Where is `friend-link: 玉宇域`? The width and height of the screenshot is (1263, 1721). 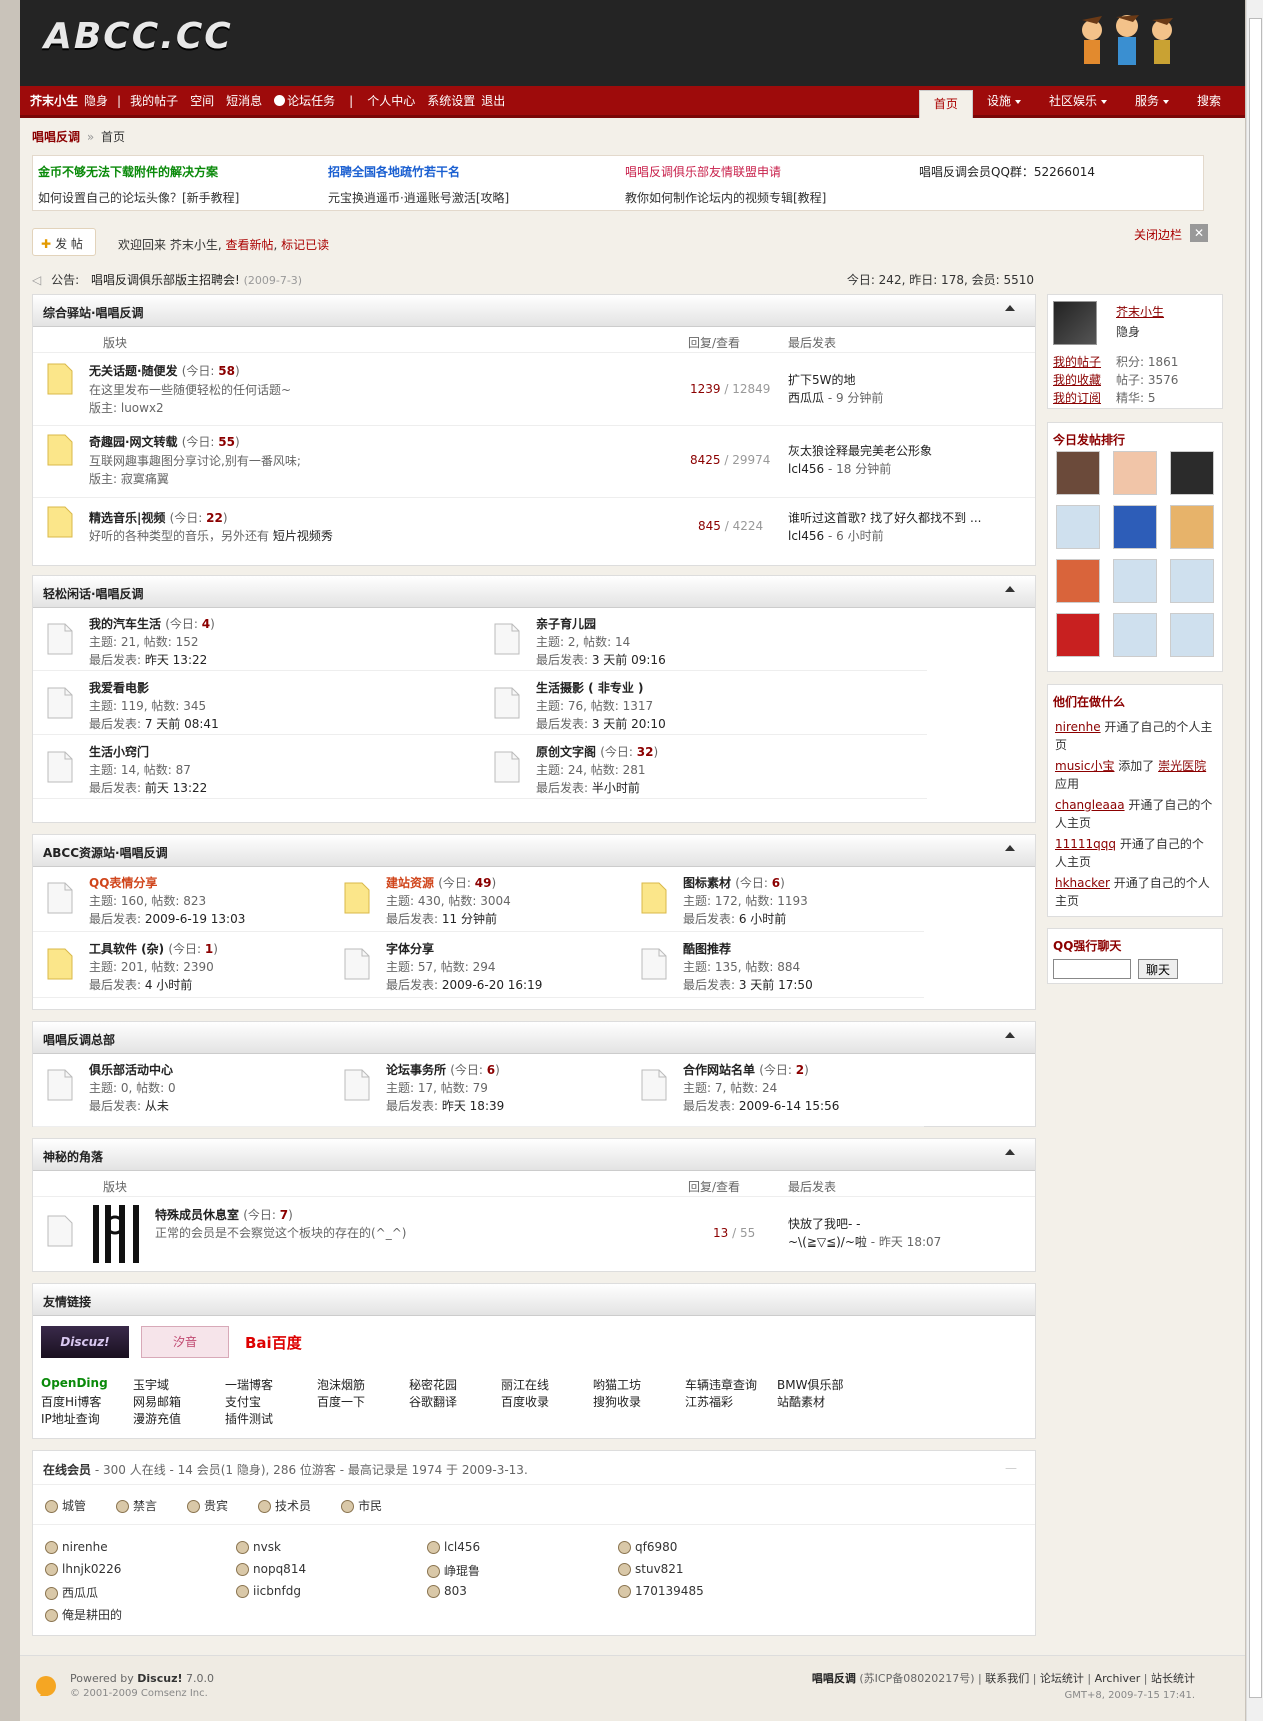
friend-link: 玉宇域 is located at coordinates (151, 1384).